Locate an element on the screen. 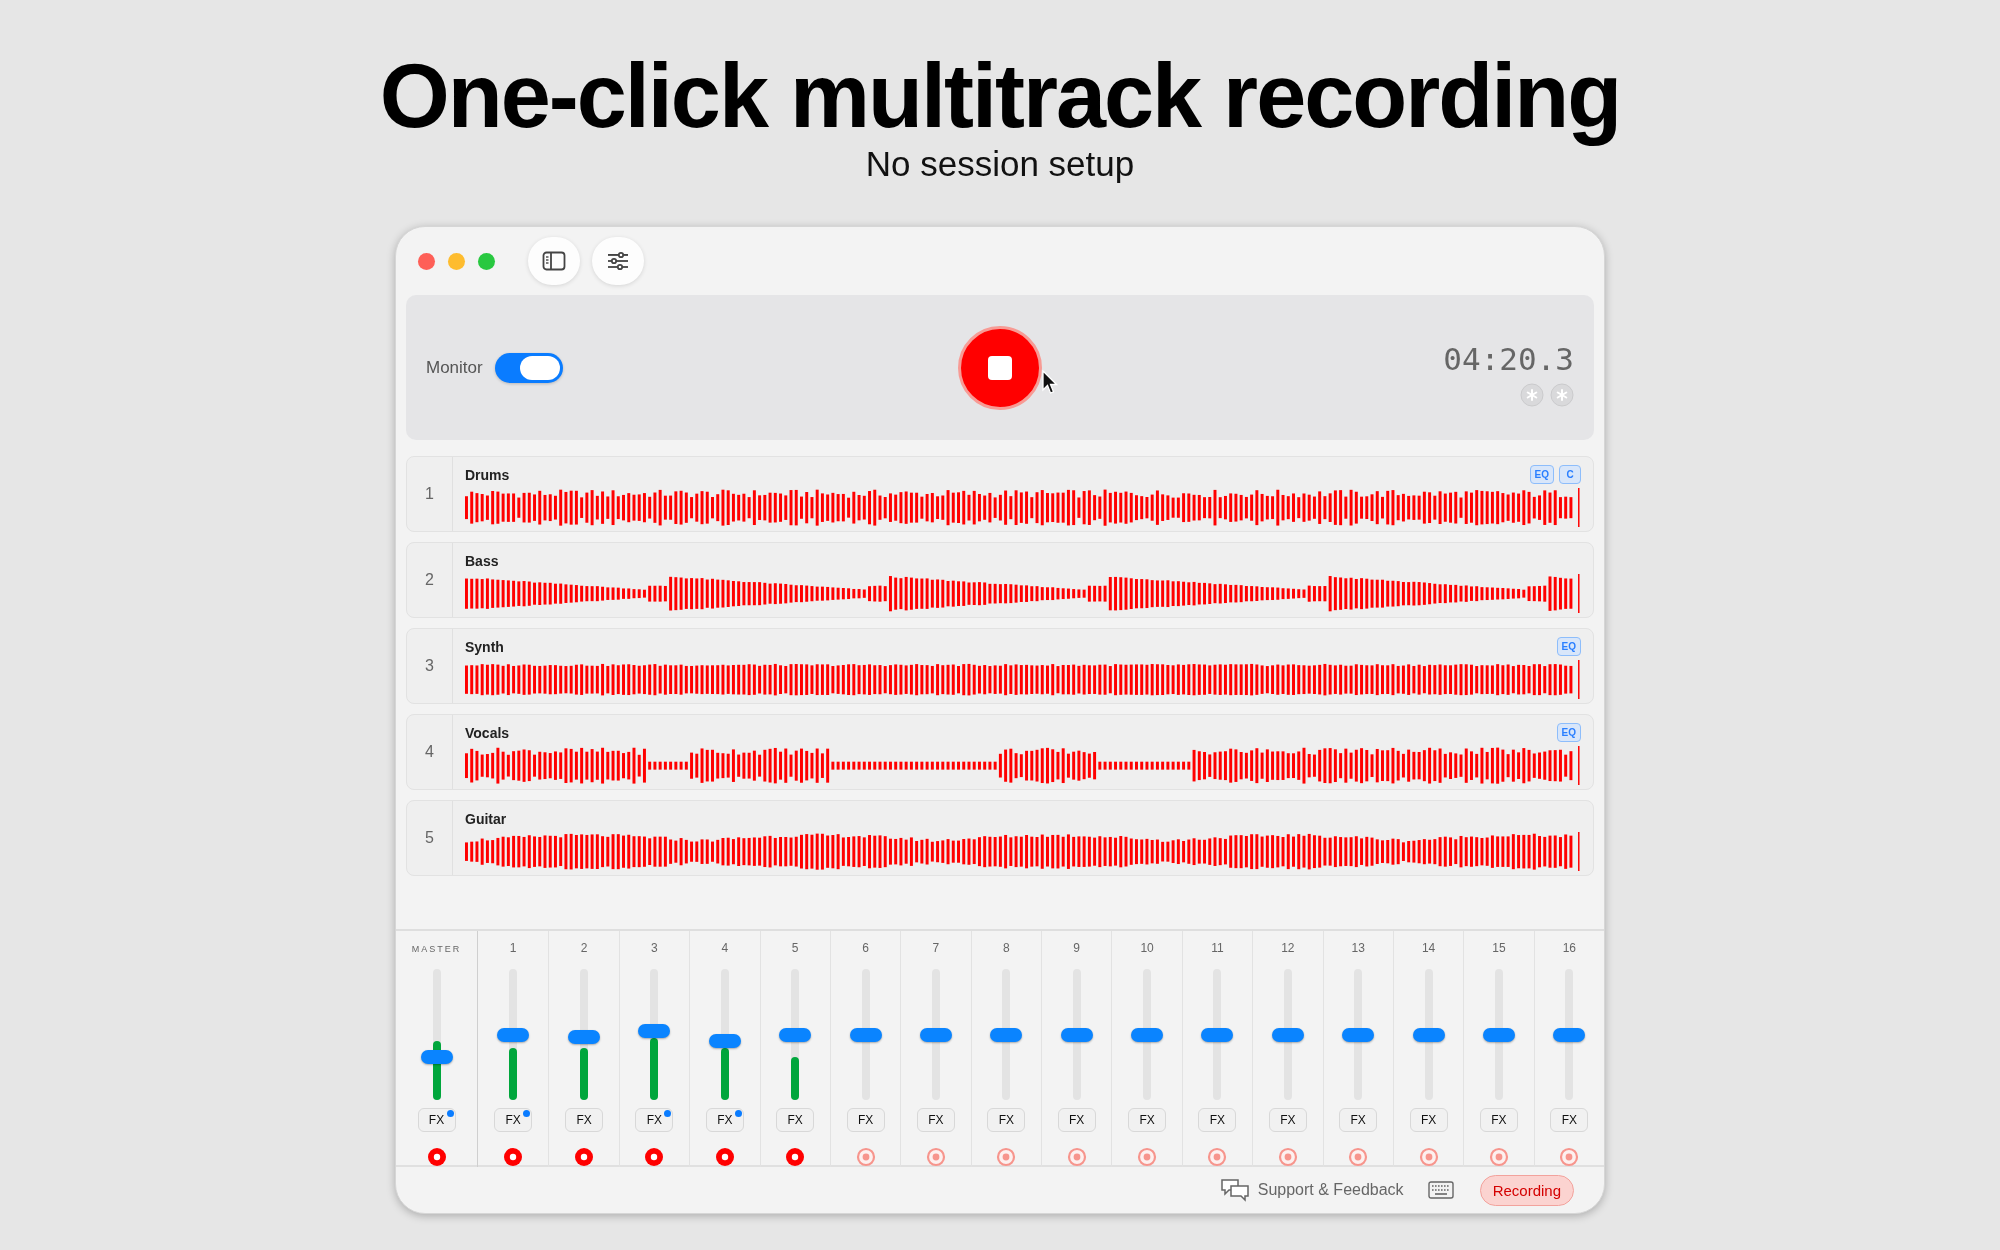  channel-label: 3 is located at coordinates (654, 949).